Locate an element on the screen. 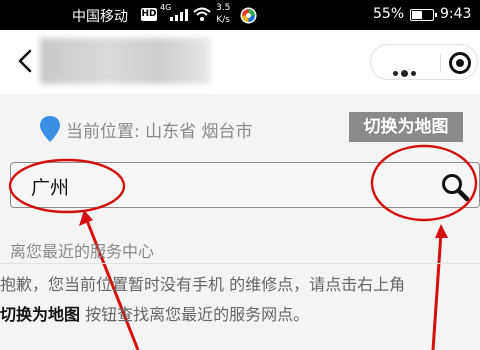 This screenshot has width=480, height=350. switch-map-hint-bold: 切换为地图 is located at coordinates (40, 314).